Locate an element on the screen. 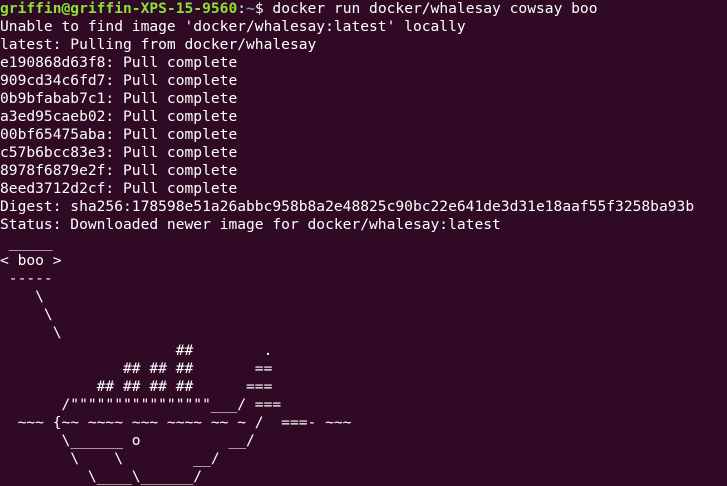 The width and height of the screenshot is (727, 486). cowsay-line: \____\______/ is located at coordinates (101, 476).